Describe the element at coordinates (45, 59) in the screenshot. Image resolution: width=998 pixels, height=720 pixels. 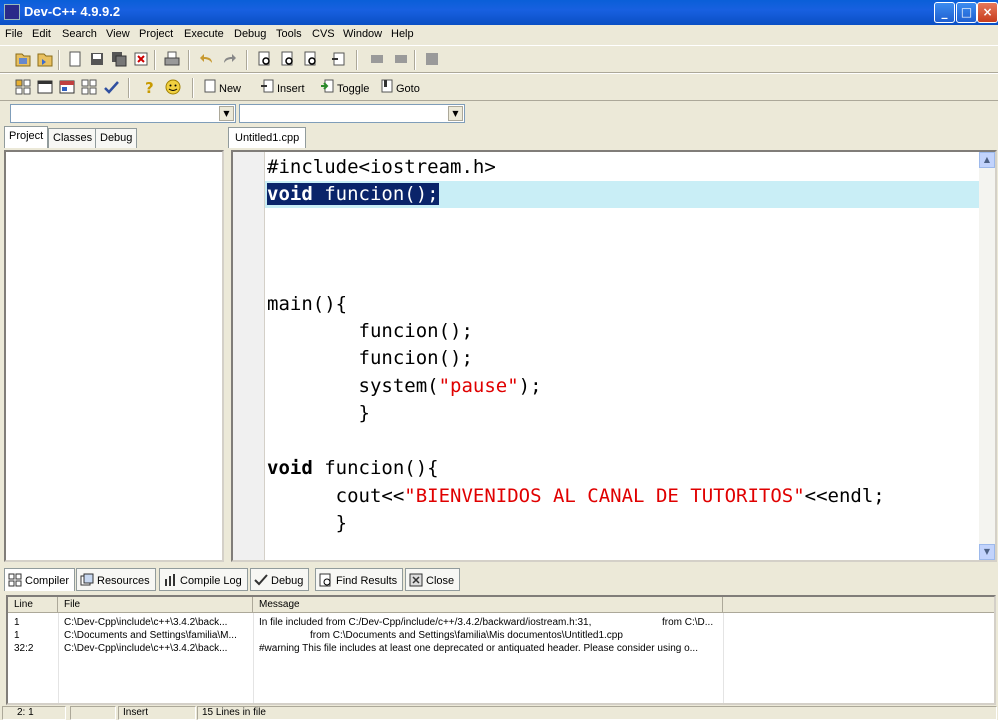
I see `reopen-icon` at that location.